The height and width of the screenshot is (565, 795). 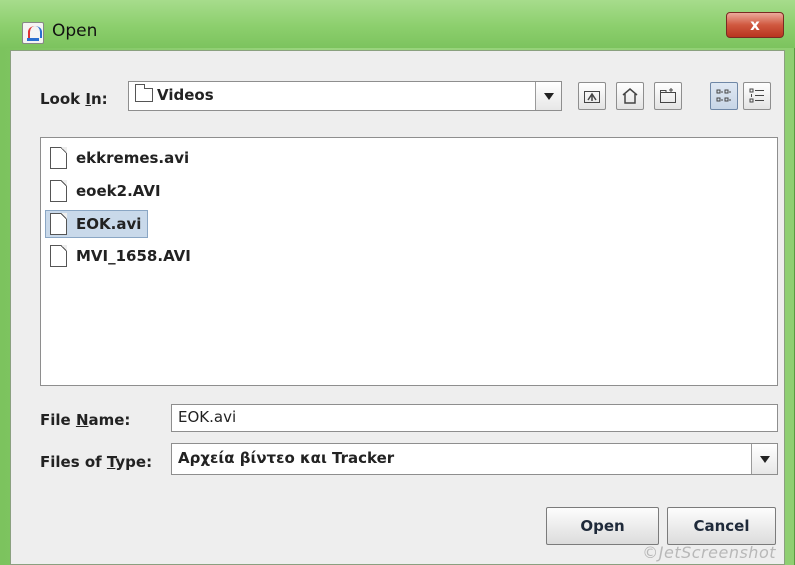 I want to click on look-in-value: Videos, so click(x=185, y=95).